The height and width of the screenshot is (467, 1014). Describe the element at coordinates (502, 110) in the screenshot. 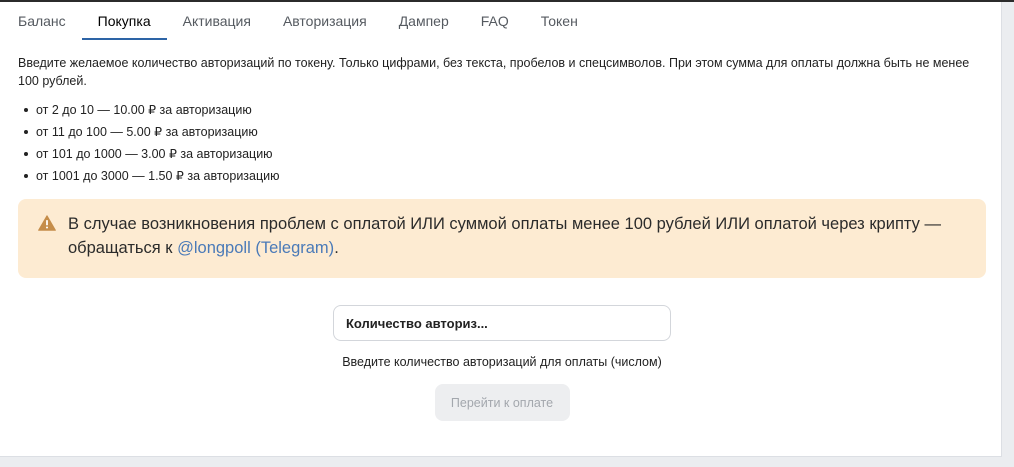

I see `price-item: от 2 до 10 — 10.00 ₽ за авторизацию` at that location.